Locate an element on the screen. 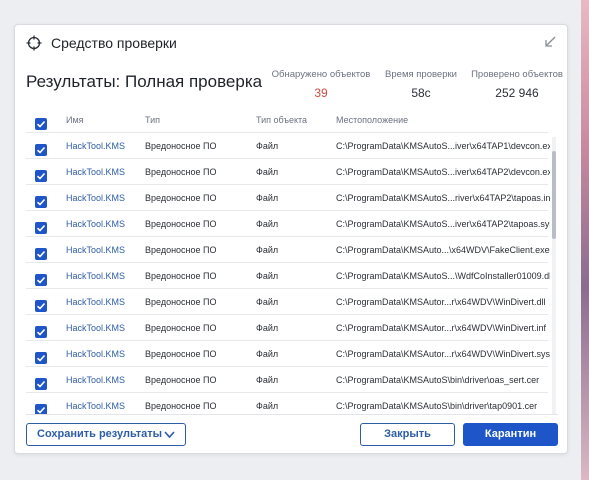  title-bar: Средство проверки is located at coordinates (291, 43).